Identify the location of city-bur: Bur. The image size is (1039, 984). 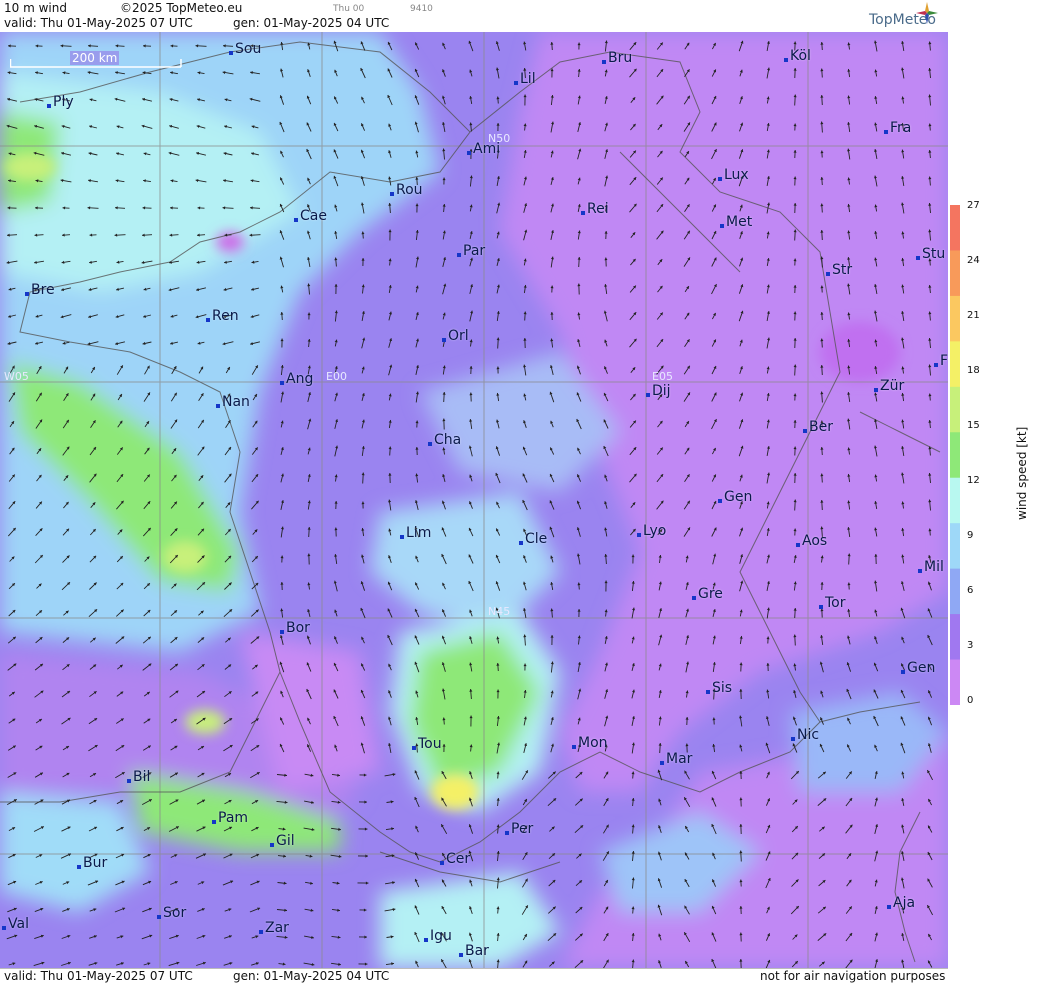
(95, 863).